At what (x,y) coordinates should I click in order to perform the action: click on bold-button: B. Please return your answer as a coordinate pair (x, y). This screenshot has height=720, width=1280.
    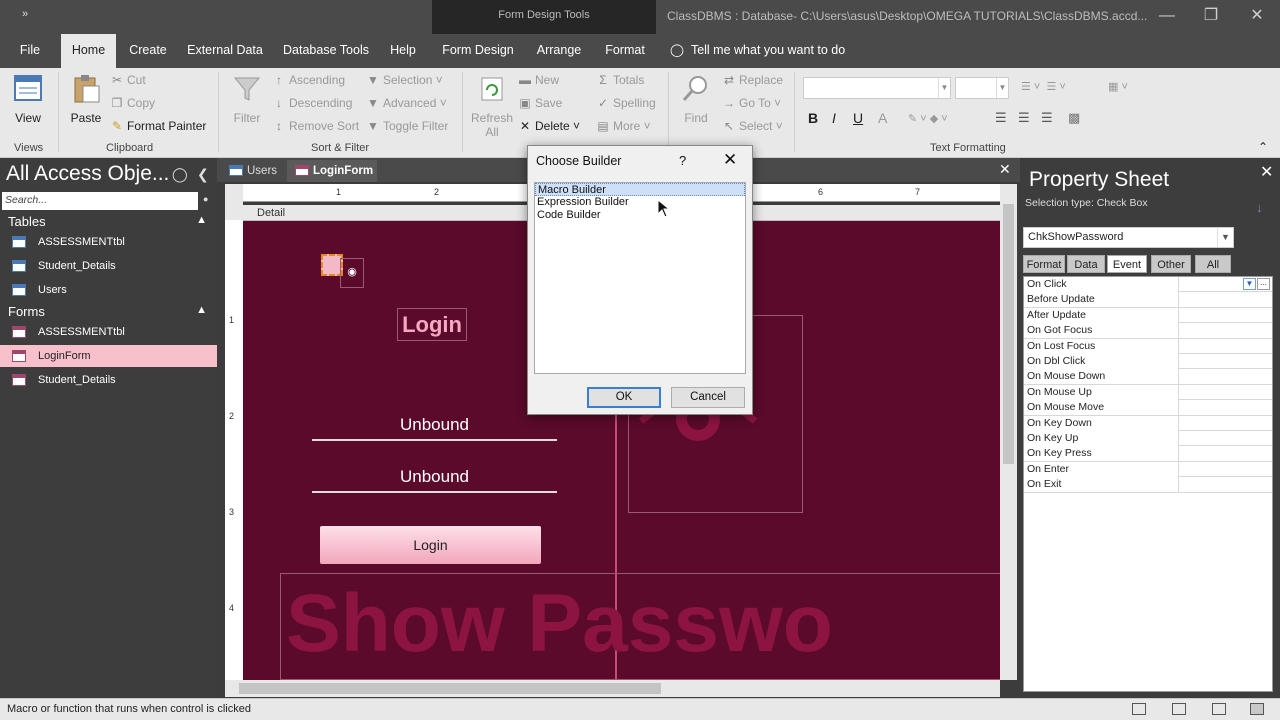
    Looking at the image, I should click on (813, 118).